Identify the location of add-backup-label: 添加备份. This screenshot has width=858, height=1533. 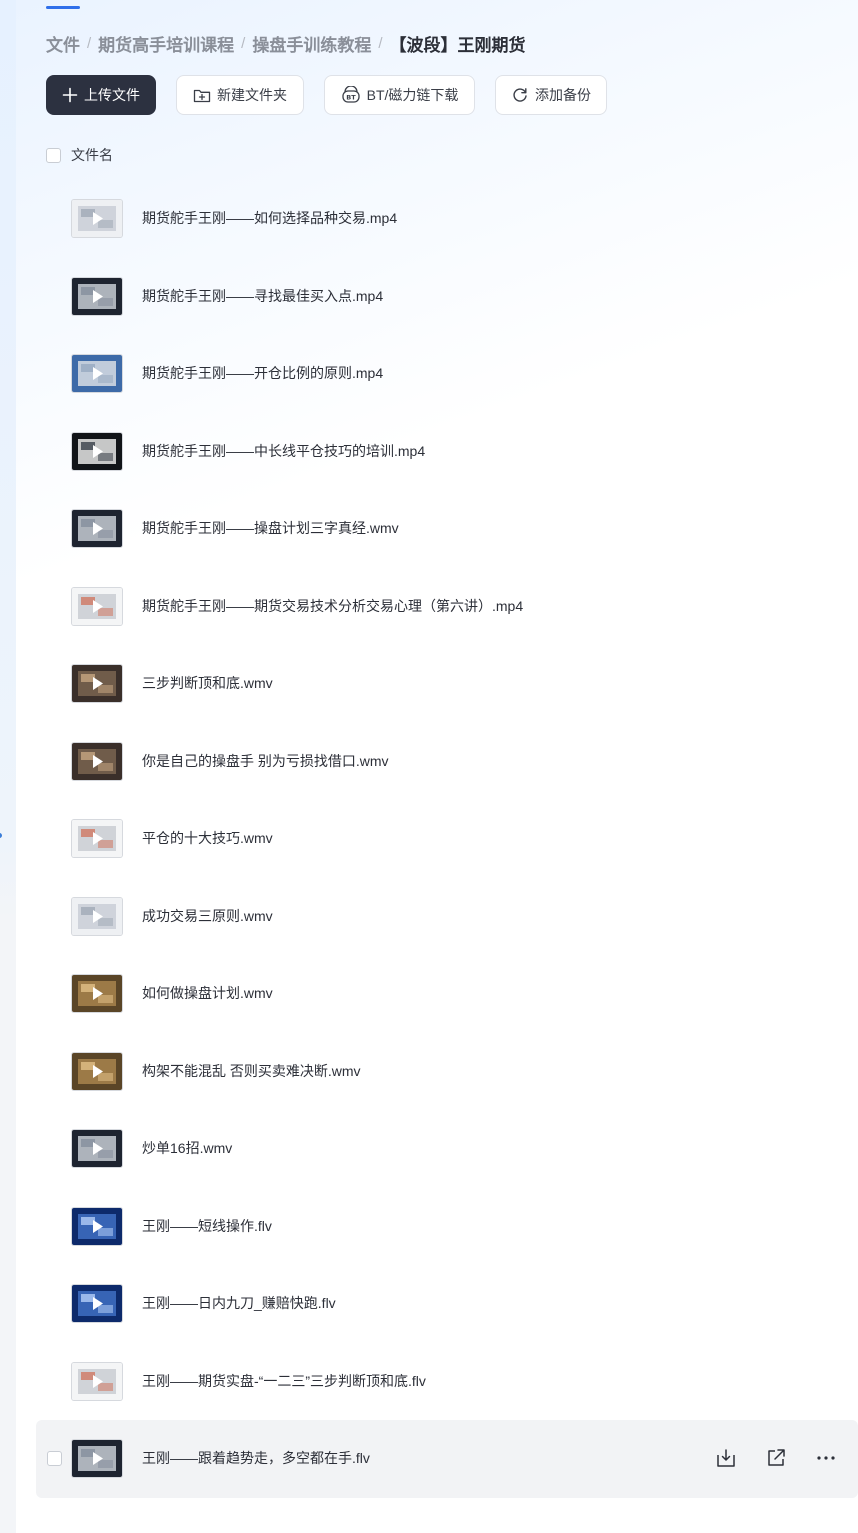
(563, 95).